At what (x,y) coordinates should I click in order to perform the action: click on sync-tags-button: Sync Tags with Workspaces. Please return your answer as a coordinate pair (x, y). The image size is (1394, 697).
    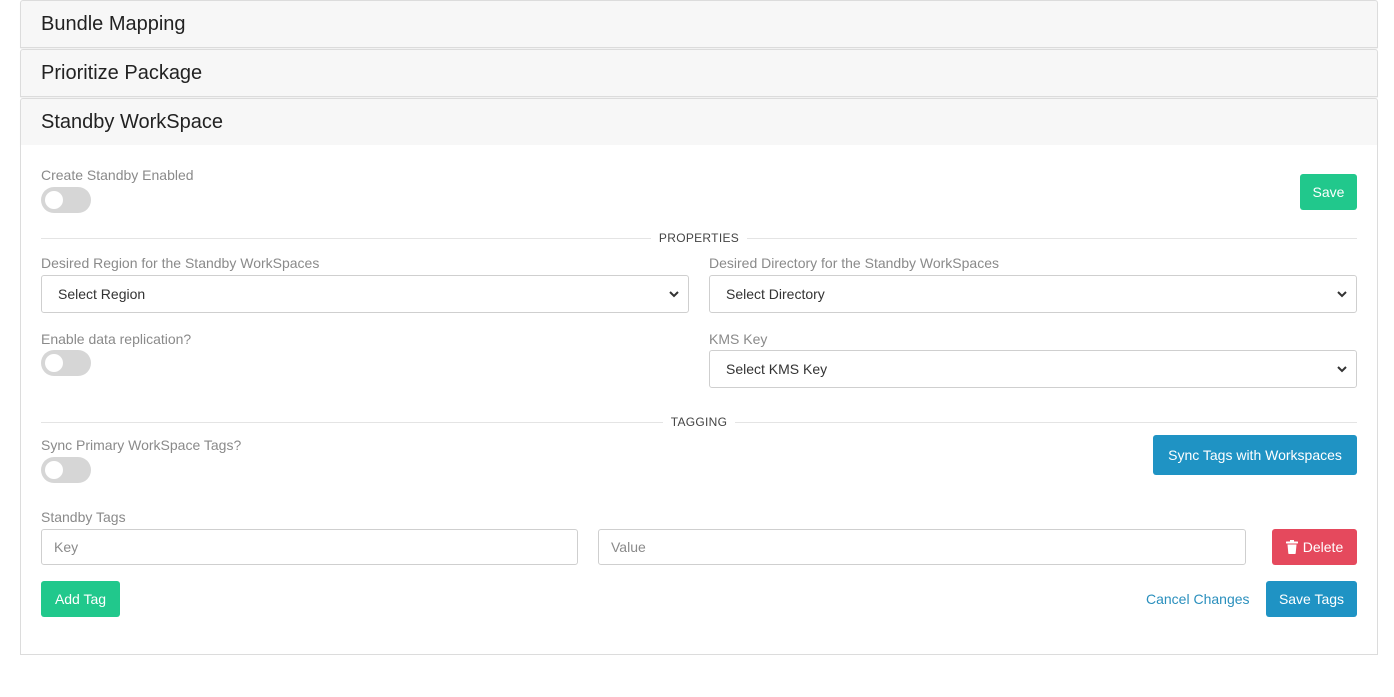
    Looking at the image, I should click on (1255, 455).